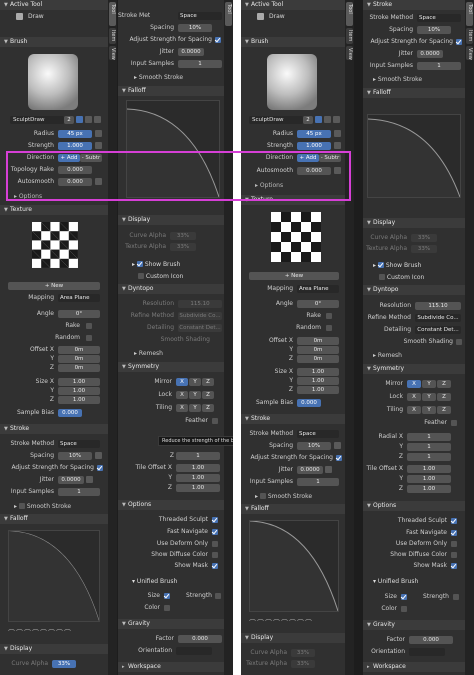 The height and width of the screenshot is (675, 474). Describe the element at coordinates (54, 429) in the screenshot. I see `stroke-header: ▼ Stroke` at that location.